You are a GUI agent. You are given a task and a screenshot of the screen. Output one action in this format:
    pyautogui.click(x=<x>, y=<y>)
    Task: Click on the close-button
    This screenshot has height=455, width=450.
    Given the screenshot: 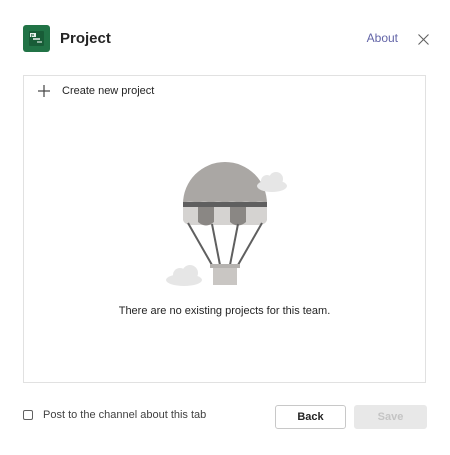 What is the action you would take?
    pyautogui.click(x=423, y=39)
    